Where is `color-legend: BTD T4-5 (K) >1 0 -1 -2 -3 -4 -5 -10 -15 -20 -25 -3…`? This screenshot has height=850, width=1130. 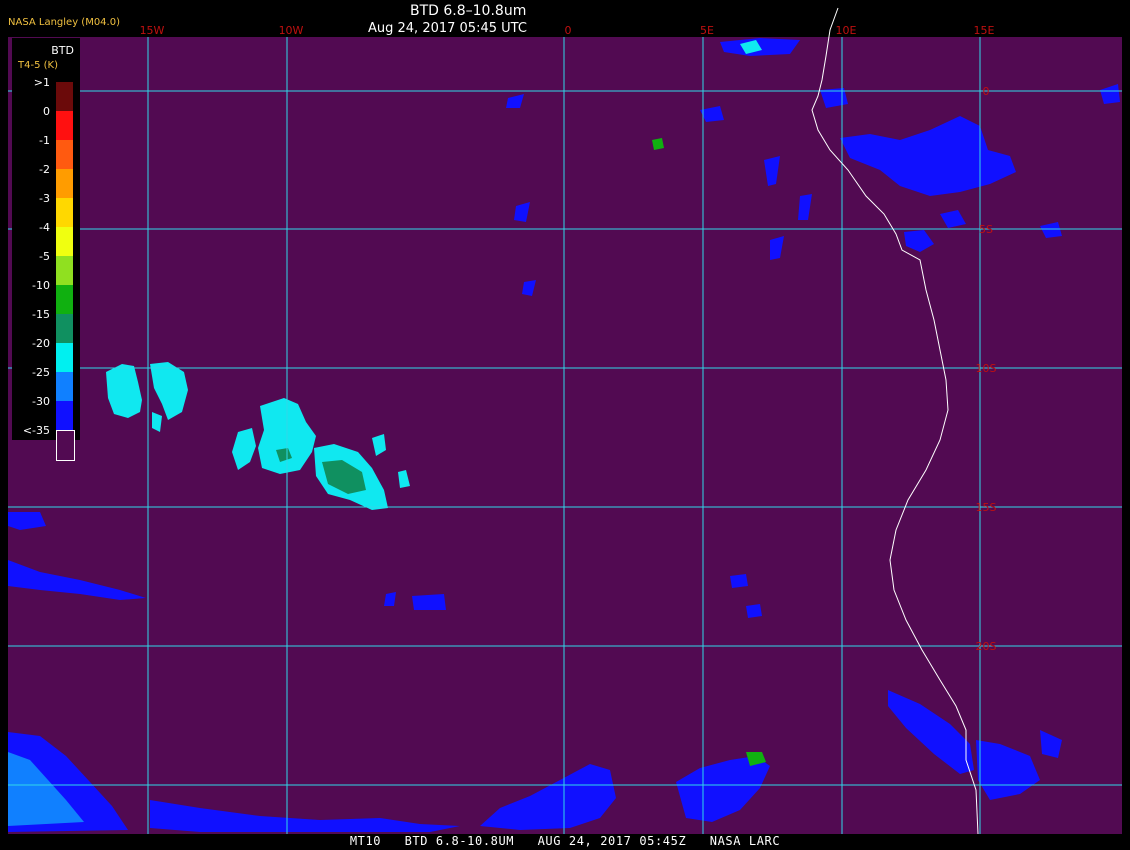
color-legend: BTD T4-5 (K) >1 0 -1 -2 -3 -4 -5 -10 -15 -20 -25 -3… is located at coordinates (46, 249).